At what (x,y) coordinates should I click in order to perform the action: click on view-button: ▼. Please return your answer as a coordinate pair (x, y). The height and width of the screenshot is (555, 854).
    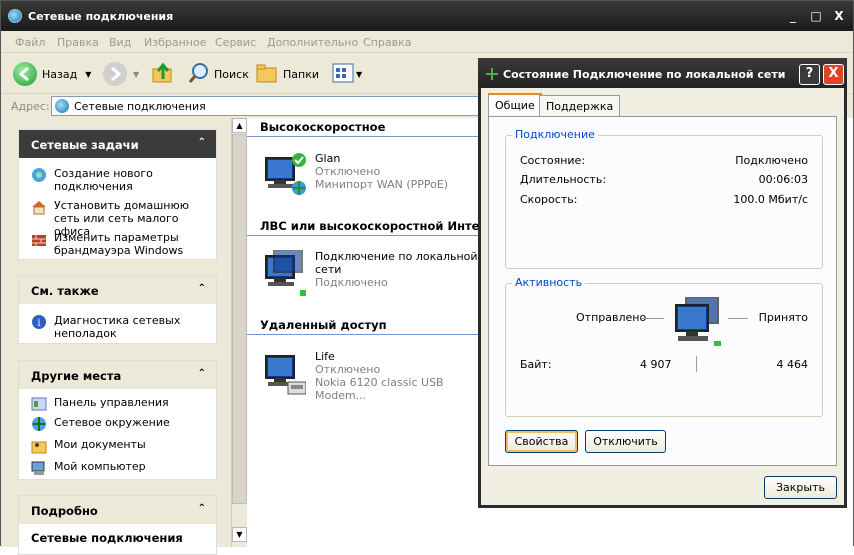
    Looking at the image, I should click on (346, 74).